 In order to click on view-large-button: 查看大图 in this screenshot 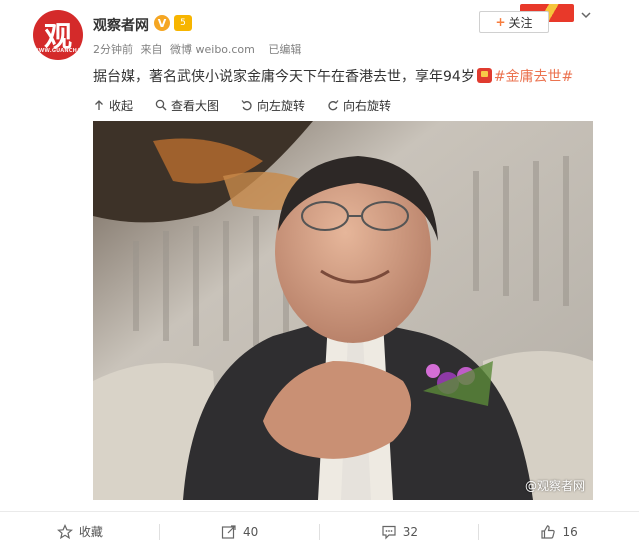, I will do `click(187, 105)`.